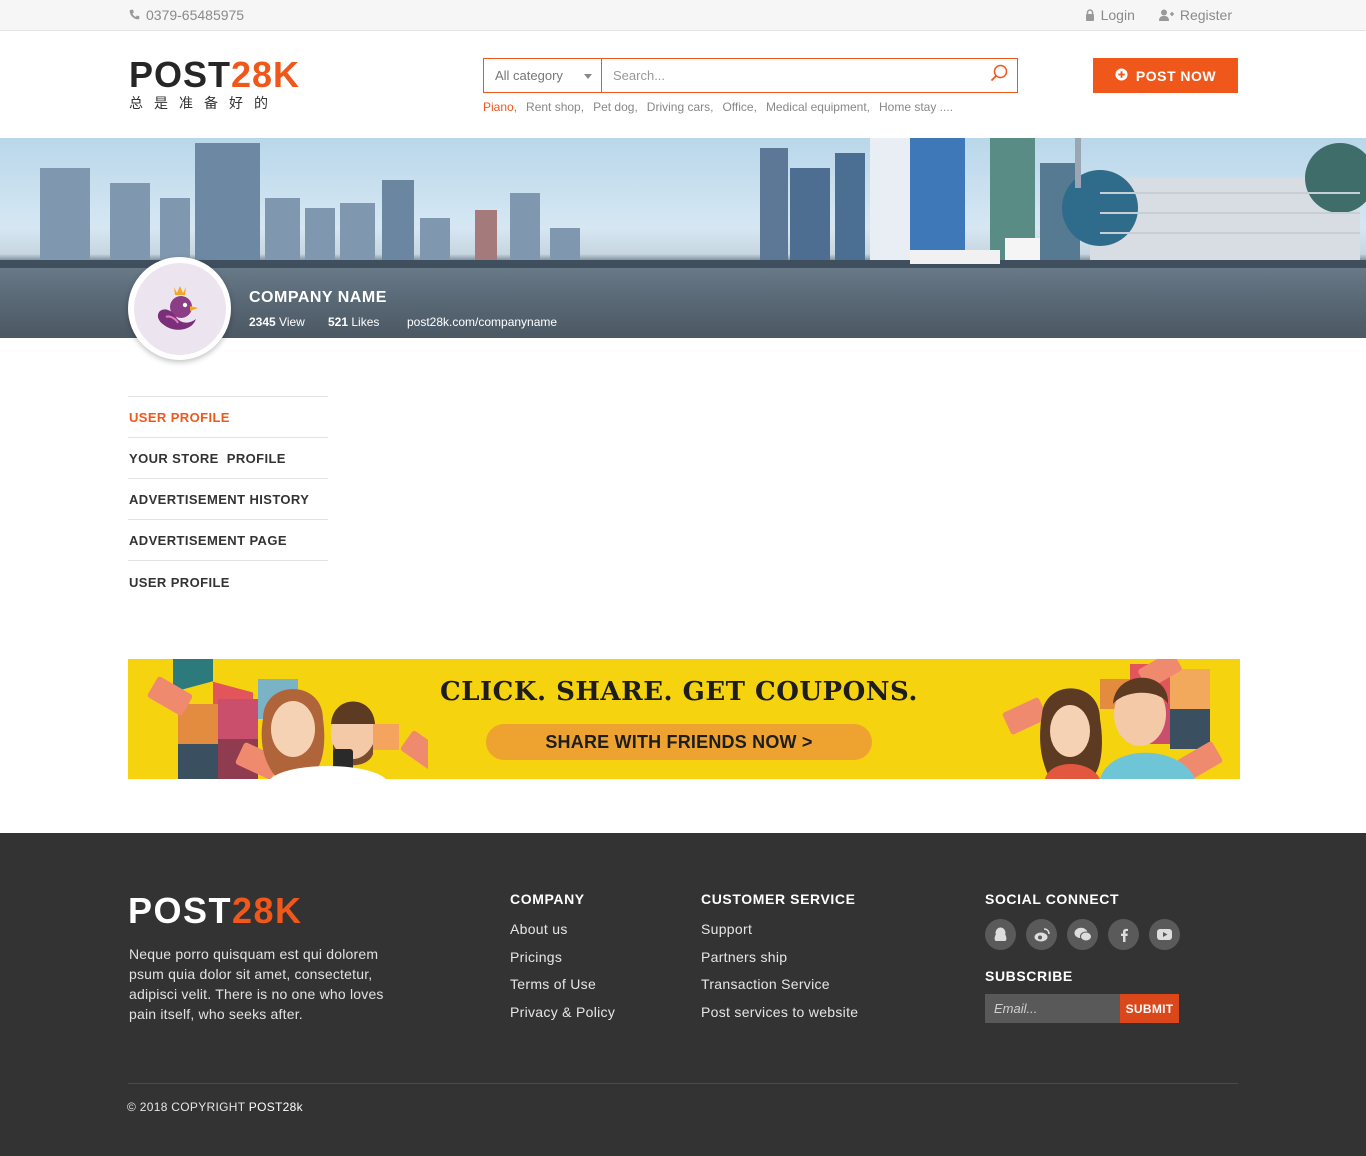  What do you see at coordinates (277, 322) in the screenshot?
I see `views-stat: 2345 View` at bounding box center [277, 322].